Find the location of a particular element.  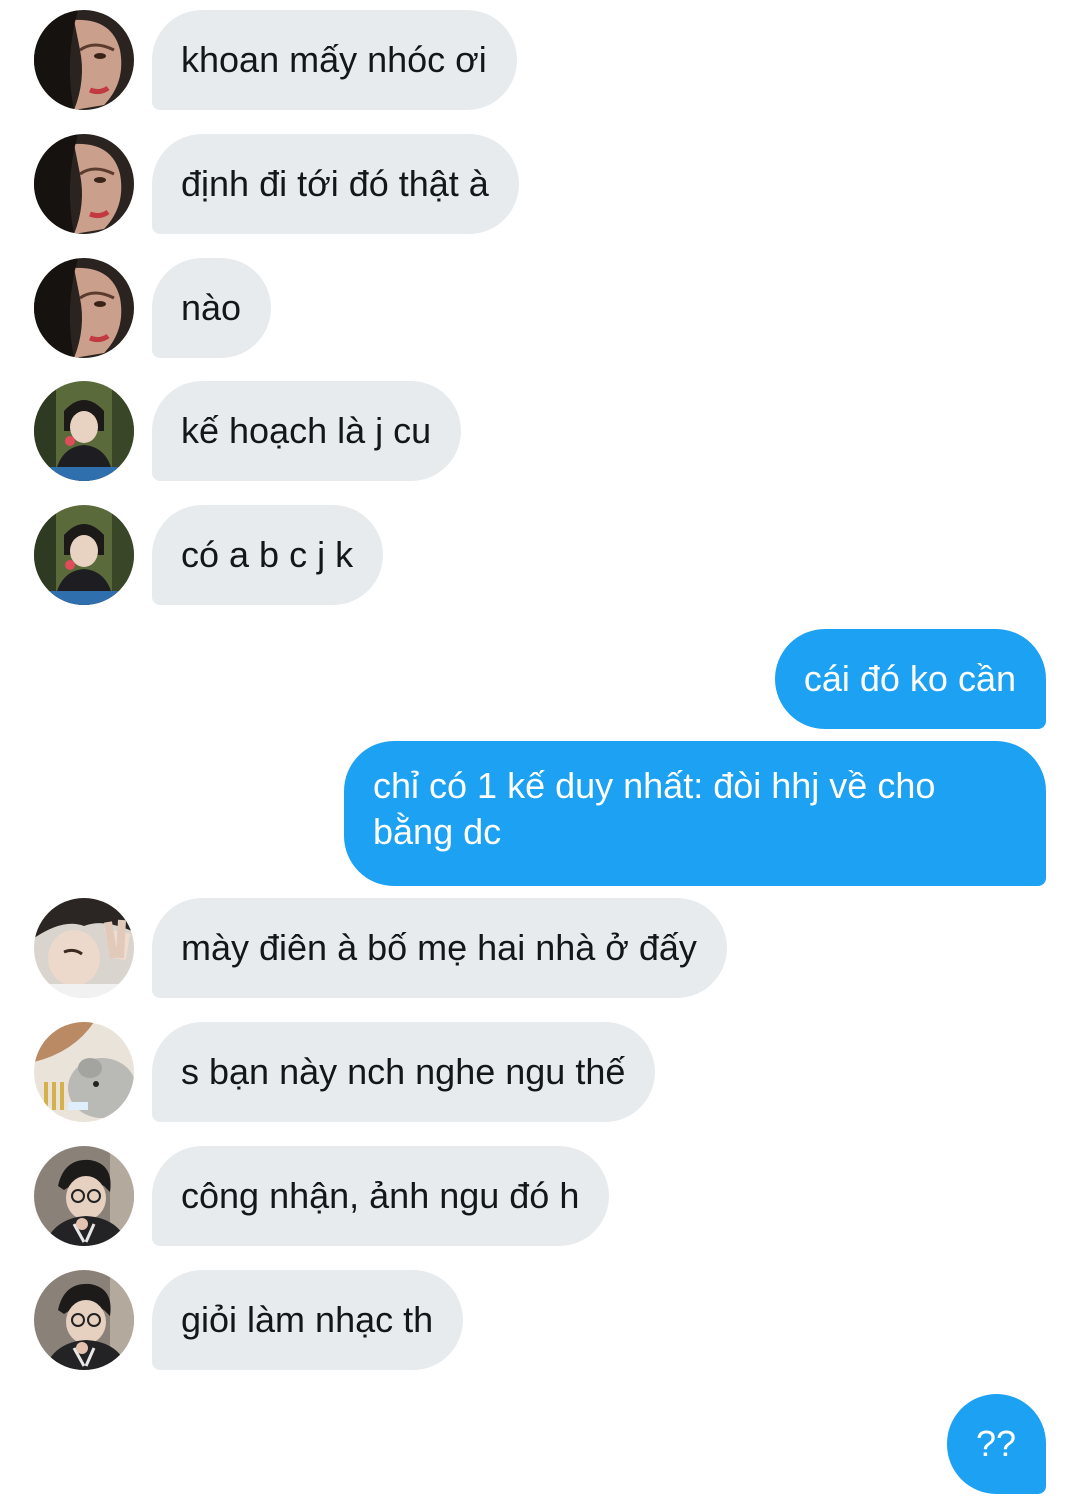

message-bubble-incoming: có a b c j k is located at coordinates (268, 555).